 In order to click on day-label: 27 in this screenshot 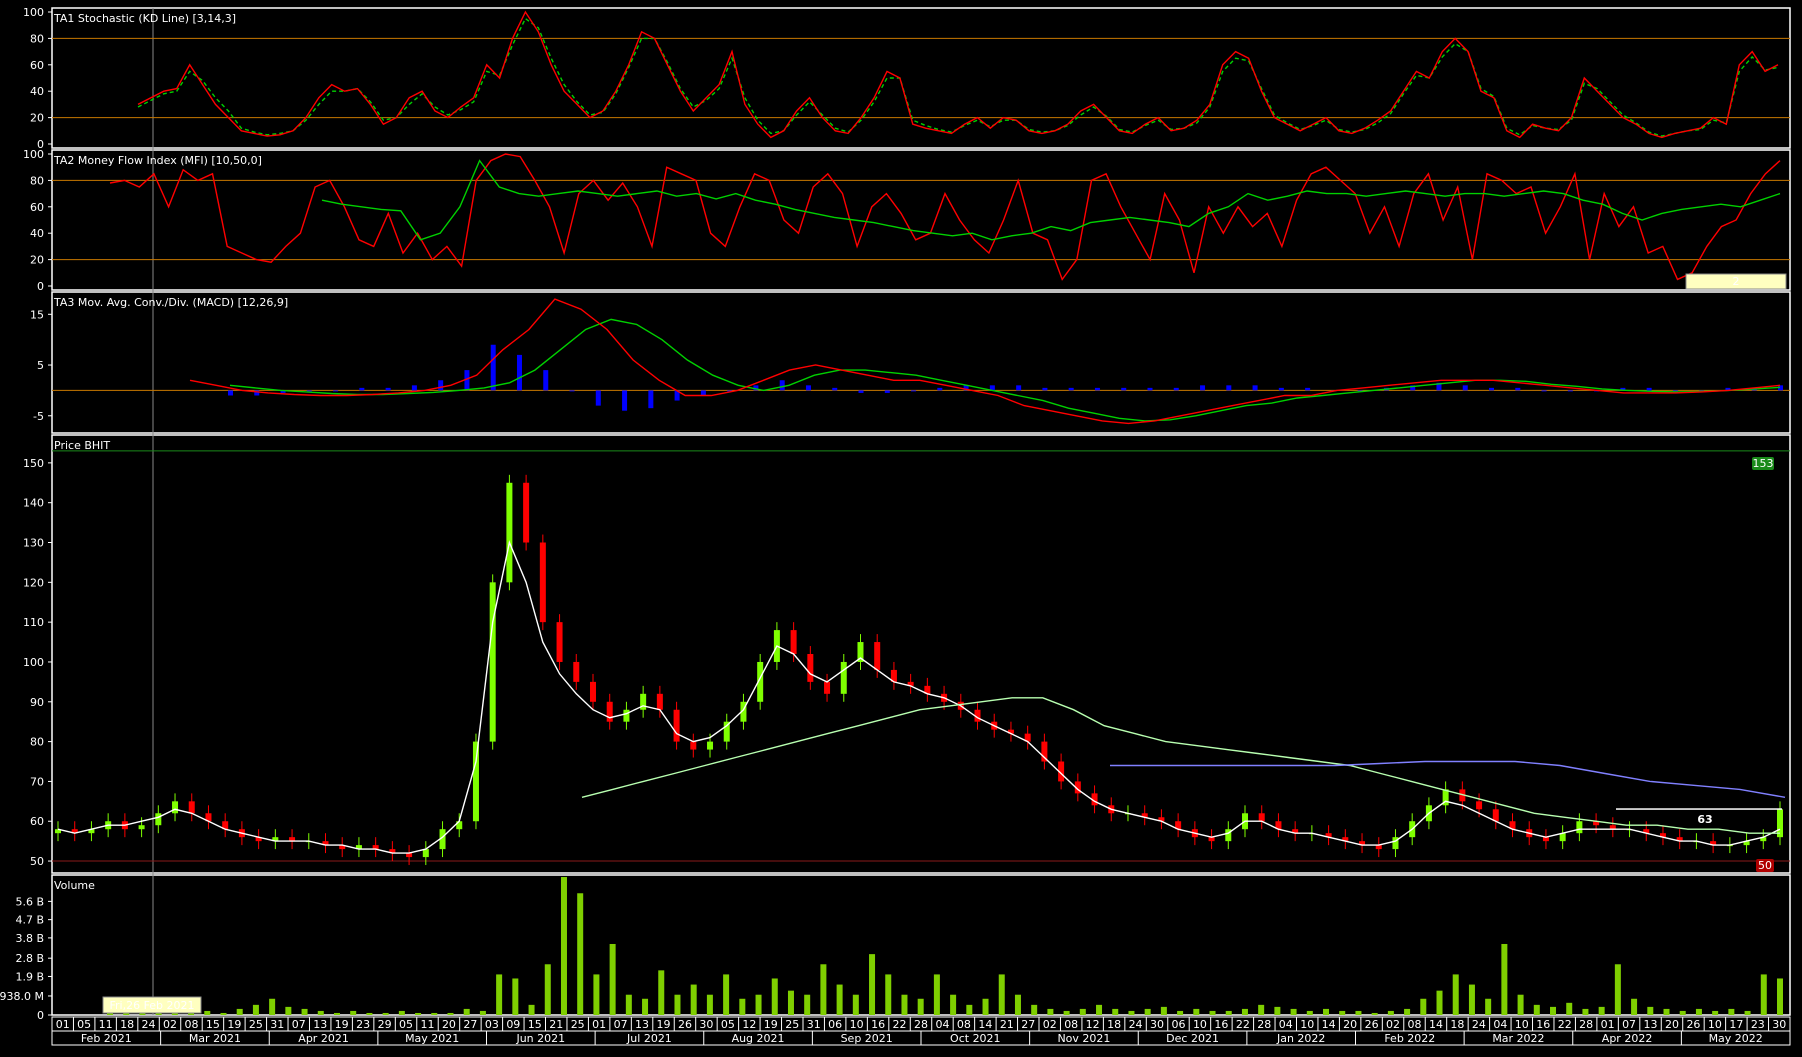, I will do `click(1028, 1024)`.